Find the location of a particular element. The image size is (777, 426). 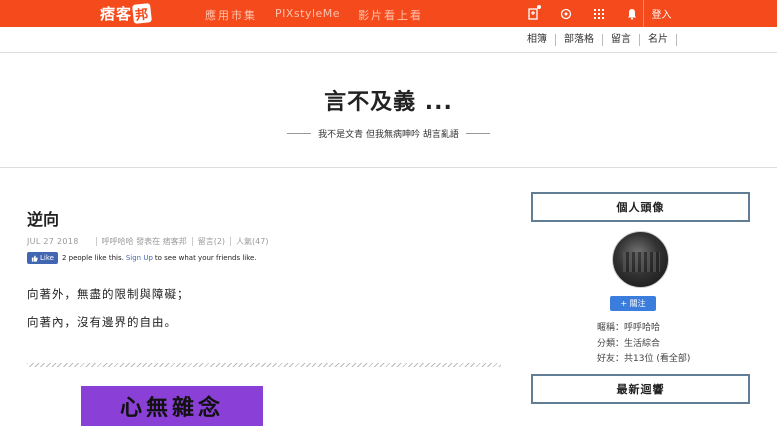

logo-box: 邦 is located at coordinates (142, 13).